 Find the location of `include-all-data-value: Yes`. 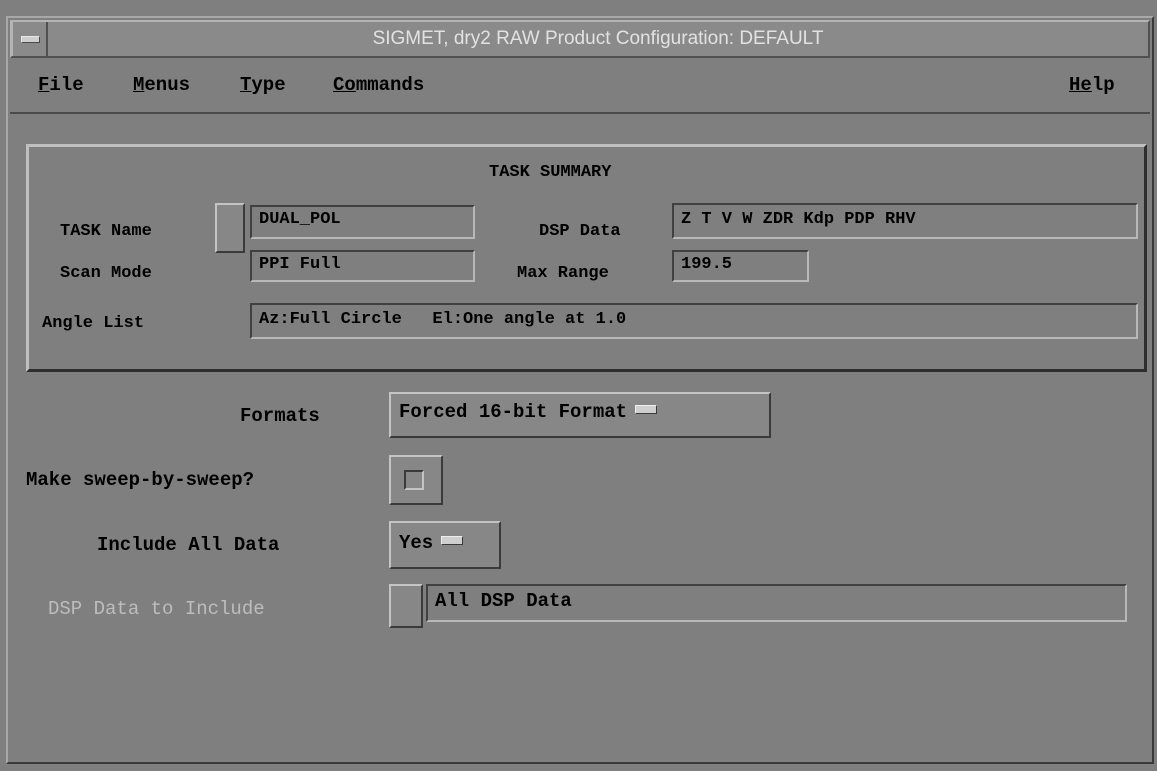

include-all-data-value: Yes is located at coordinates (416, 543).